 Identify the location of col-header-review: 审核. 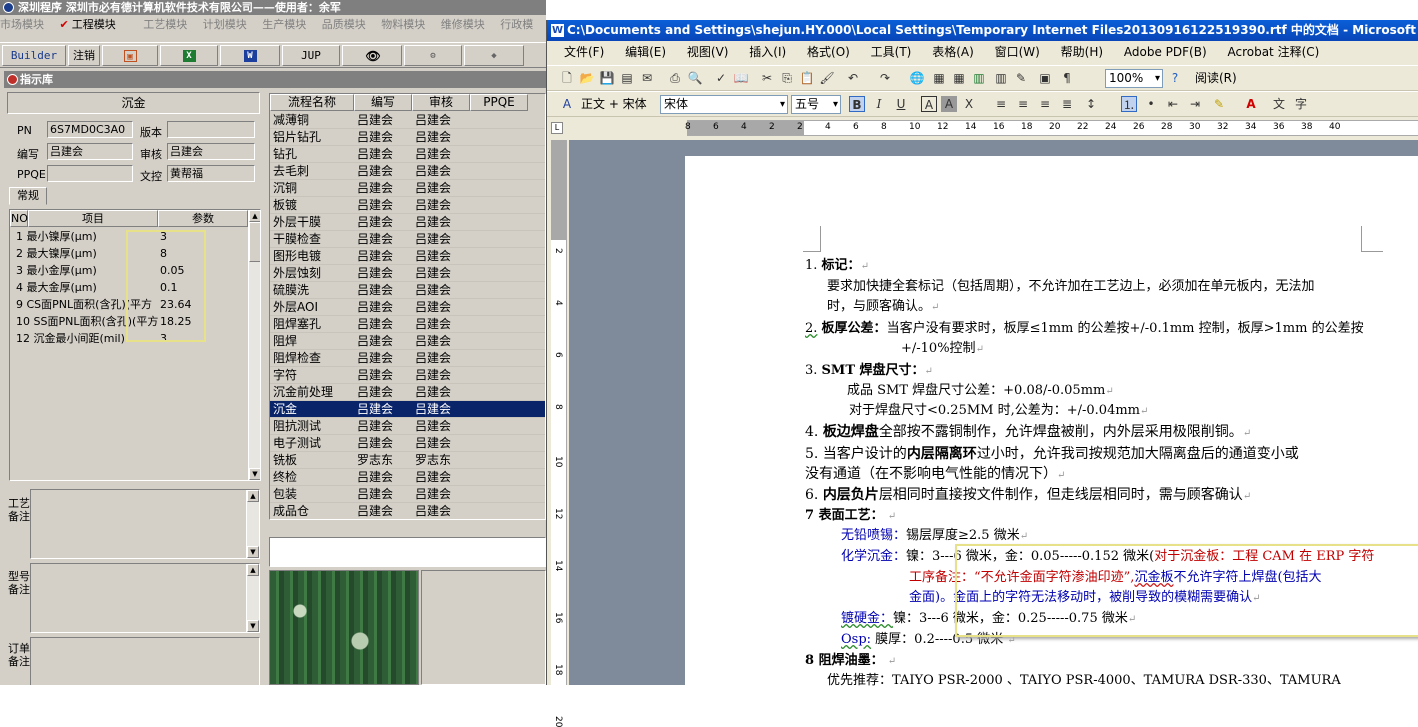
(441, 102).